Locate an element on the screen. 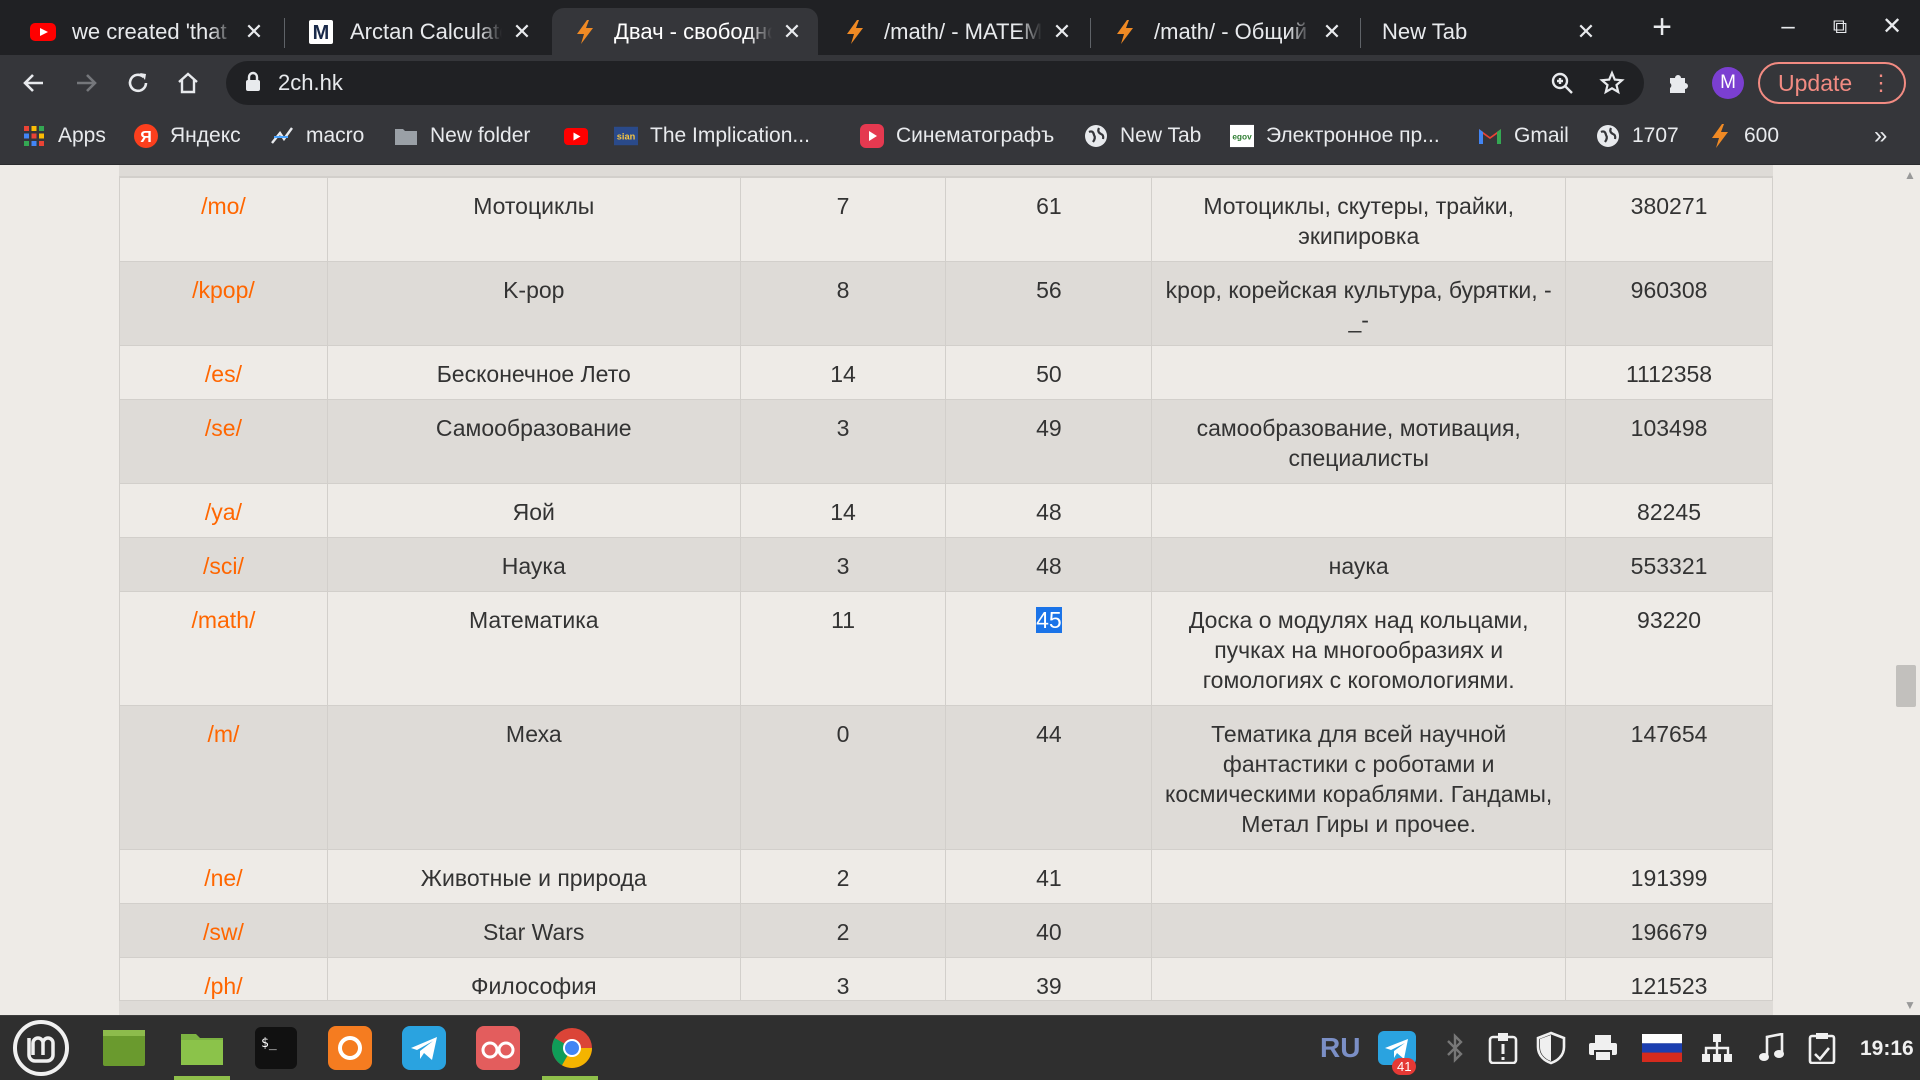 This screenshot has height=1080, width=1920. tab-arctan-calculator: M Arctan Calculator ✕ is located at coordinates (418, 31).